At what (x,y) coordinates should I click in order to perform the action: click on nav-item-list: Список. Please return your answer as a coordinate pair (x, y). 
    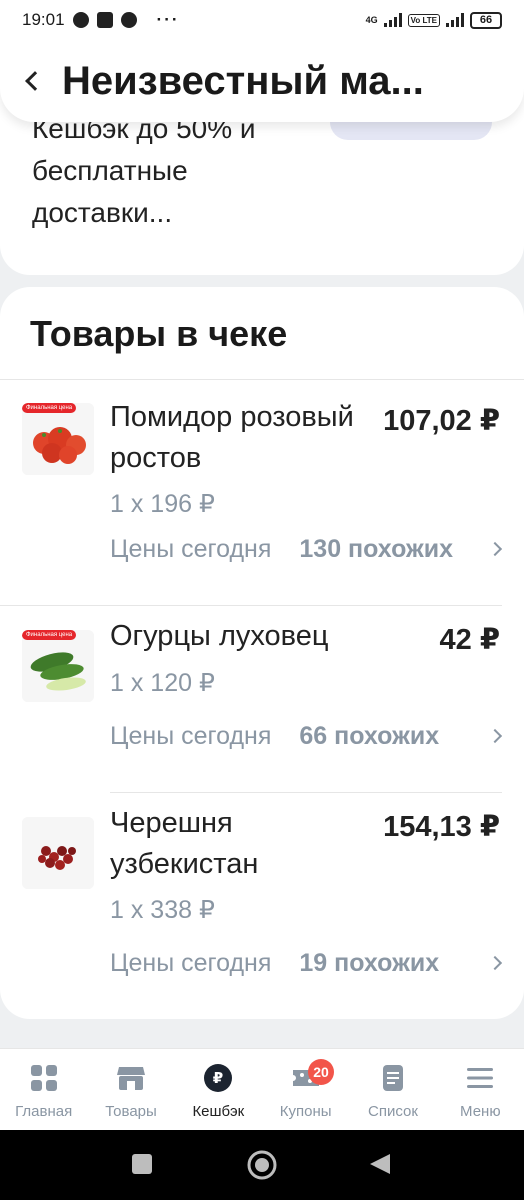
    Looking at the image, I should click on (392, 1089).